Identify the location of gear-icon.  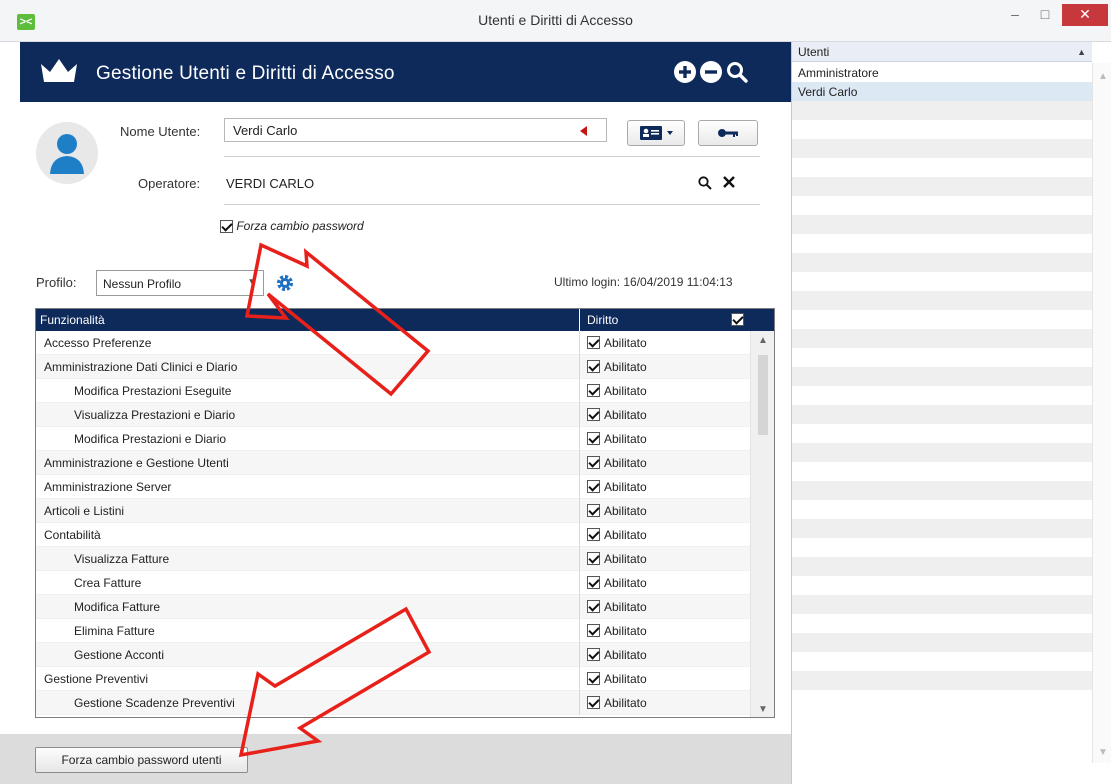
(285, 283).